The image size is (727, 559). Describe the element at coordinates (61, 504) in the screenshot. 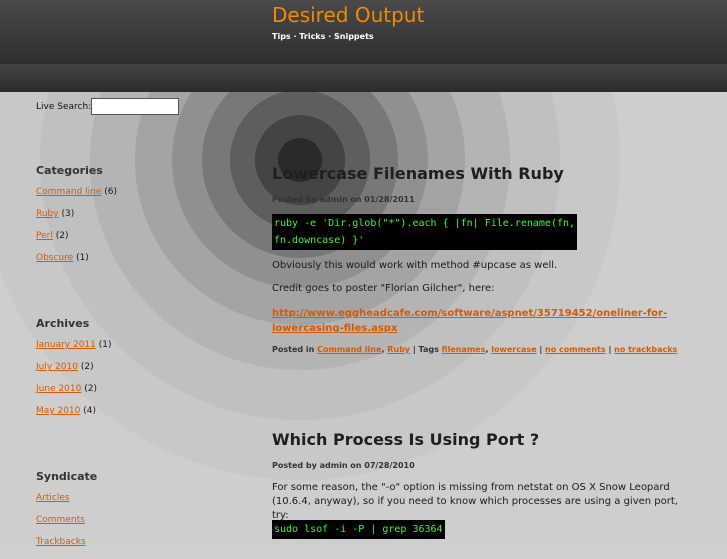

I see `list-item: Articles` at that location.